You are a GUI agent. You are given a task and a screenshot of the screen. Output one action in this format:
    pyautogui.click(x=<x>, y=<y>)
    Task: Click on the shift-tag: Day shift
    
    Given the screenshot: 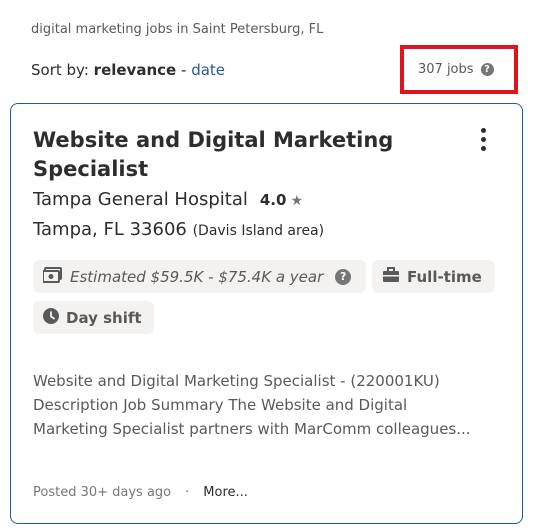 What is the action you would take?
    pyautogui.click(x=93, y=317)
    